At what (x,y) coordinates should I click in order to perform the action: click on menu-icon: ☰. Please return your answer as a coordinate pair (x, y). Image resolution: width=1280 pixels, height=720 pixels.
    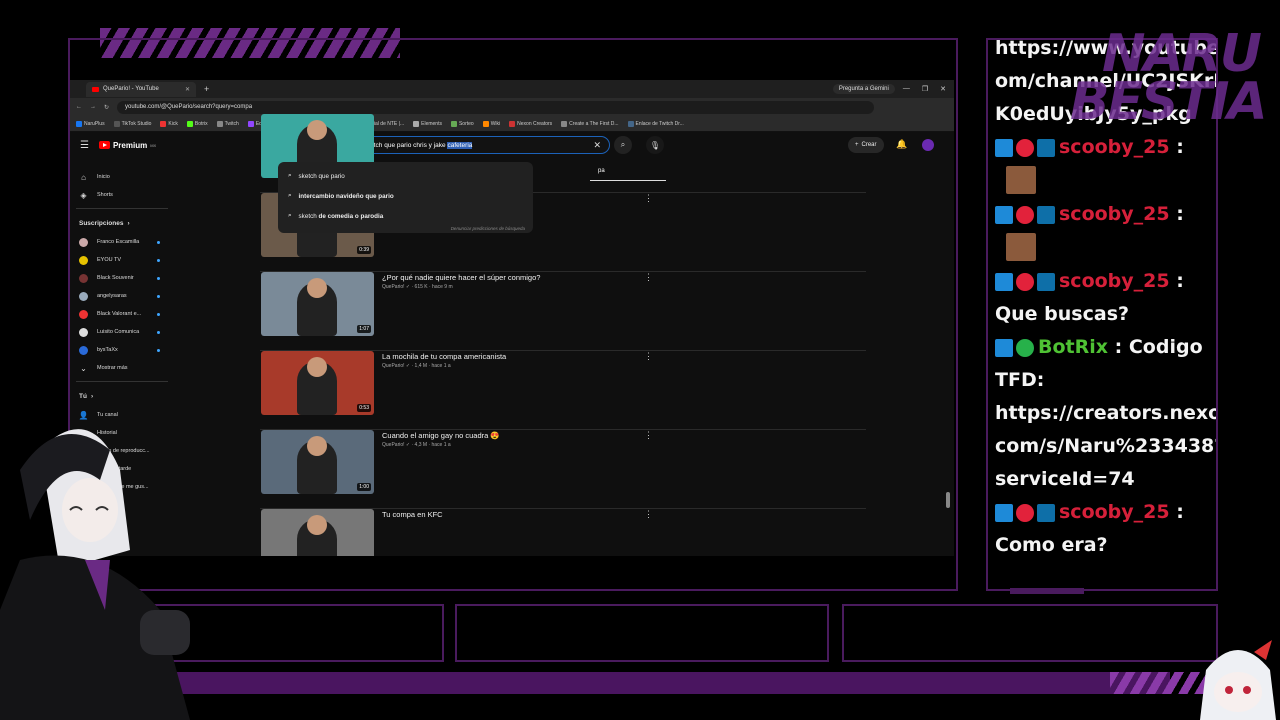
    Looking at the image, I should click on (84, 145).